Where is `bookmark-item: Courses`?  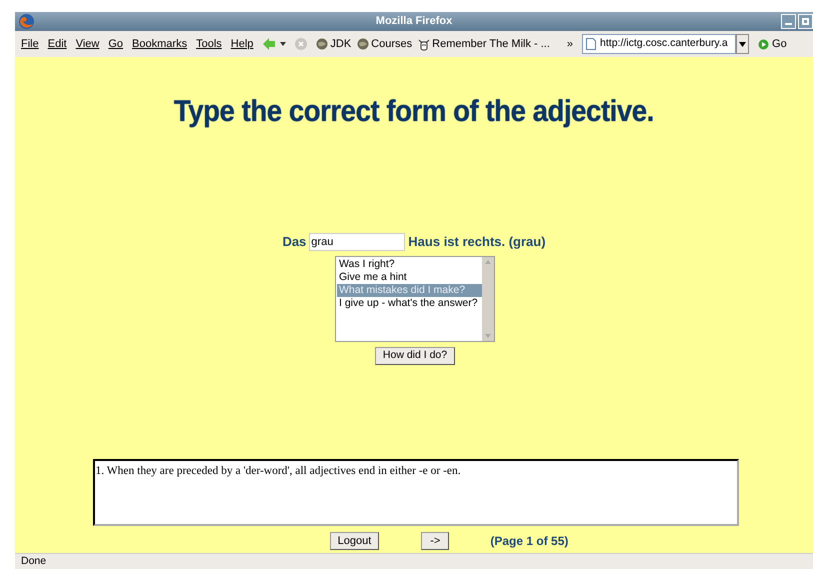 bookmark-item: Courses is located at coordinates (384, 44).